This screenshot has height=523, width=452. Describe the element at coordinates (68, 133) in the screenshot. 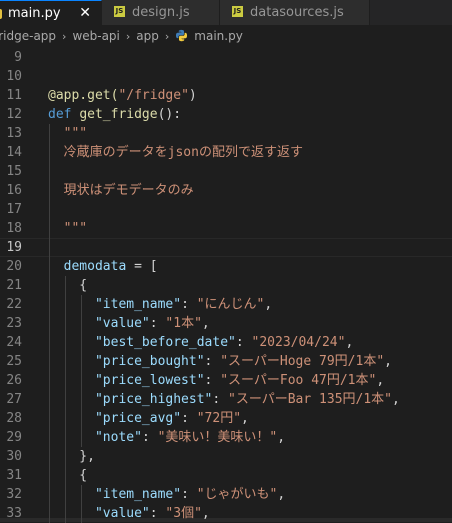

I see `code-token: """` at that location.